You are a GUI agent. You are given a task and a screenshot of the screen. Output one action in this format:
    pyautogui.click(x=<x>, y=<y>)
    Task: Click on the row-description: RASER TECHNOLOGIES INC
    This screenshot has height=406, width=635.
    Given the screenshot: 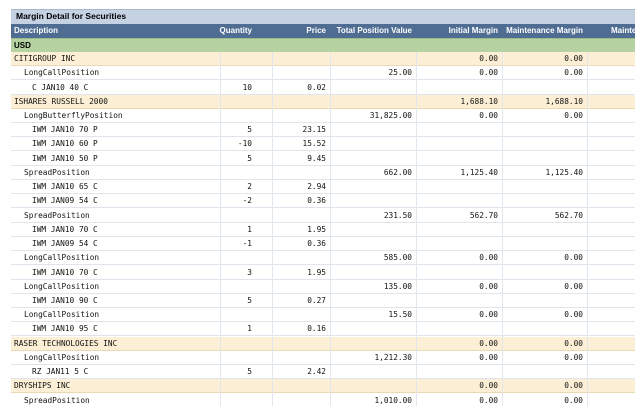 What is the action you would take?
    pyautogui.click(x=66, y=343)
    